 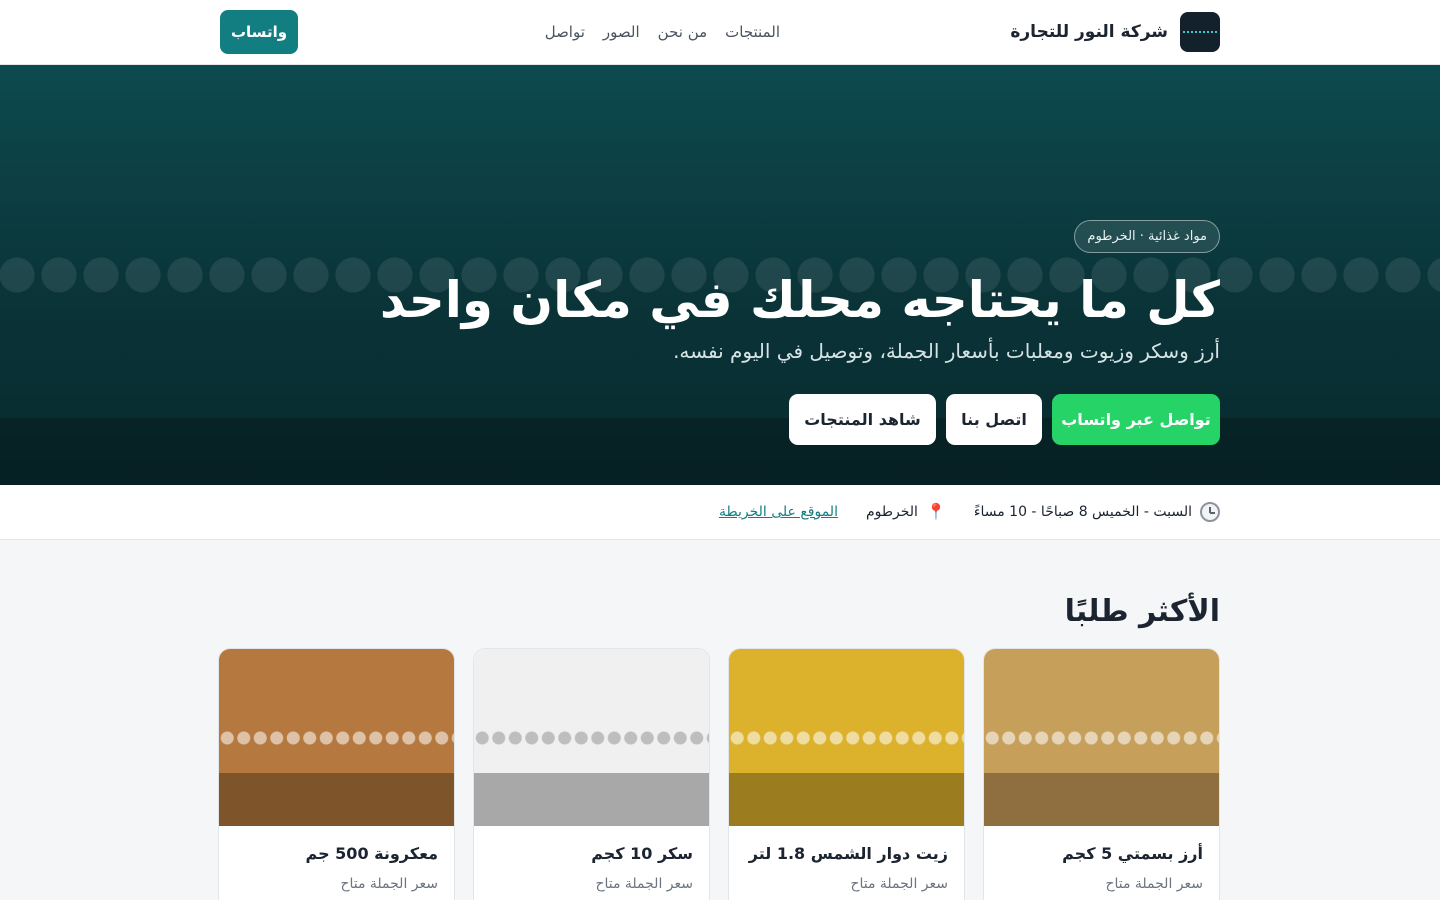 I want to click on product-card-body: أرز بسمتي 5 كجم سعر الجملة متاح, so click(x=1101, y=859).